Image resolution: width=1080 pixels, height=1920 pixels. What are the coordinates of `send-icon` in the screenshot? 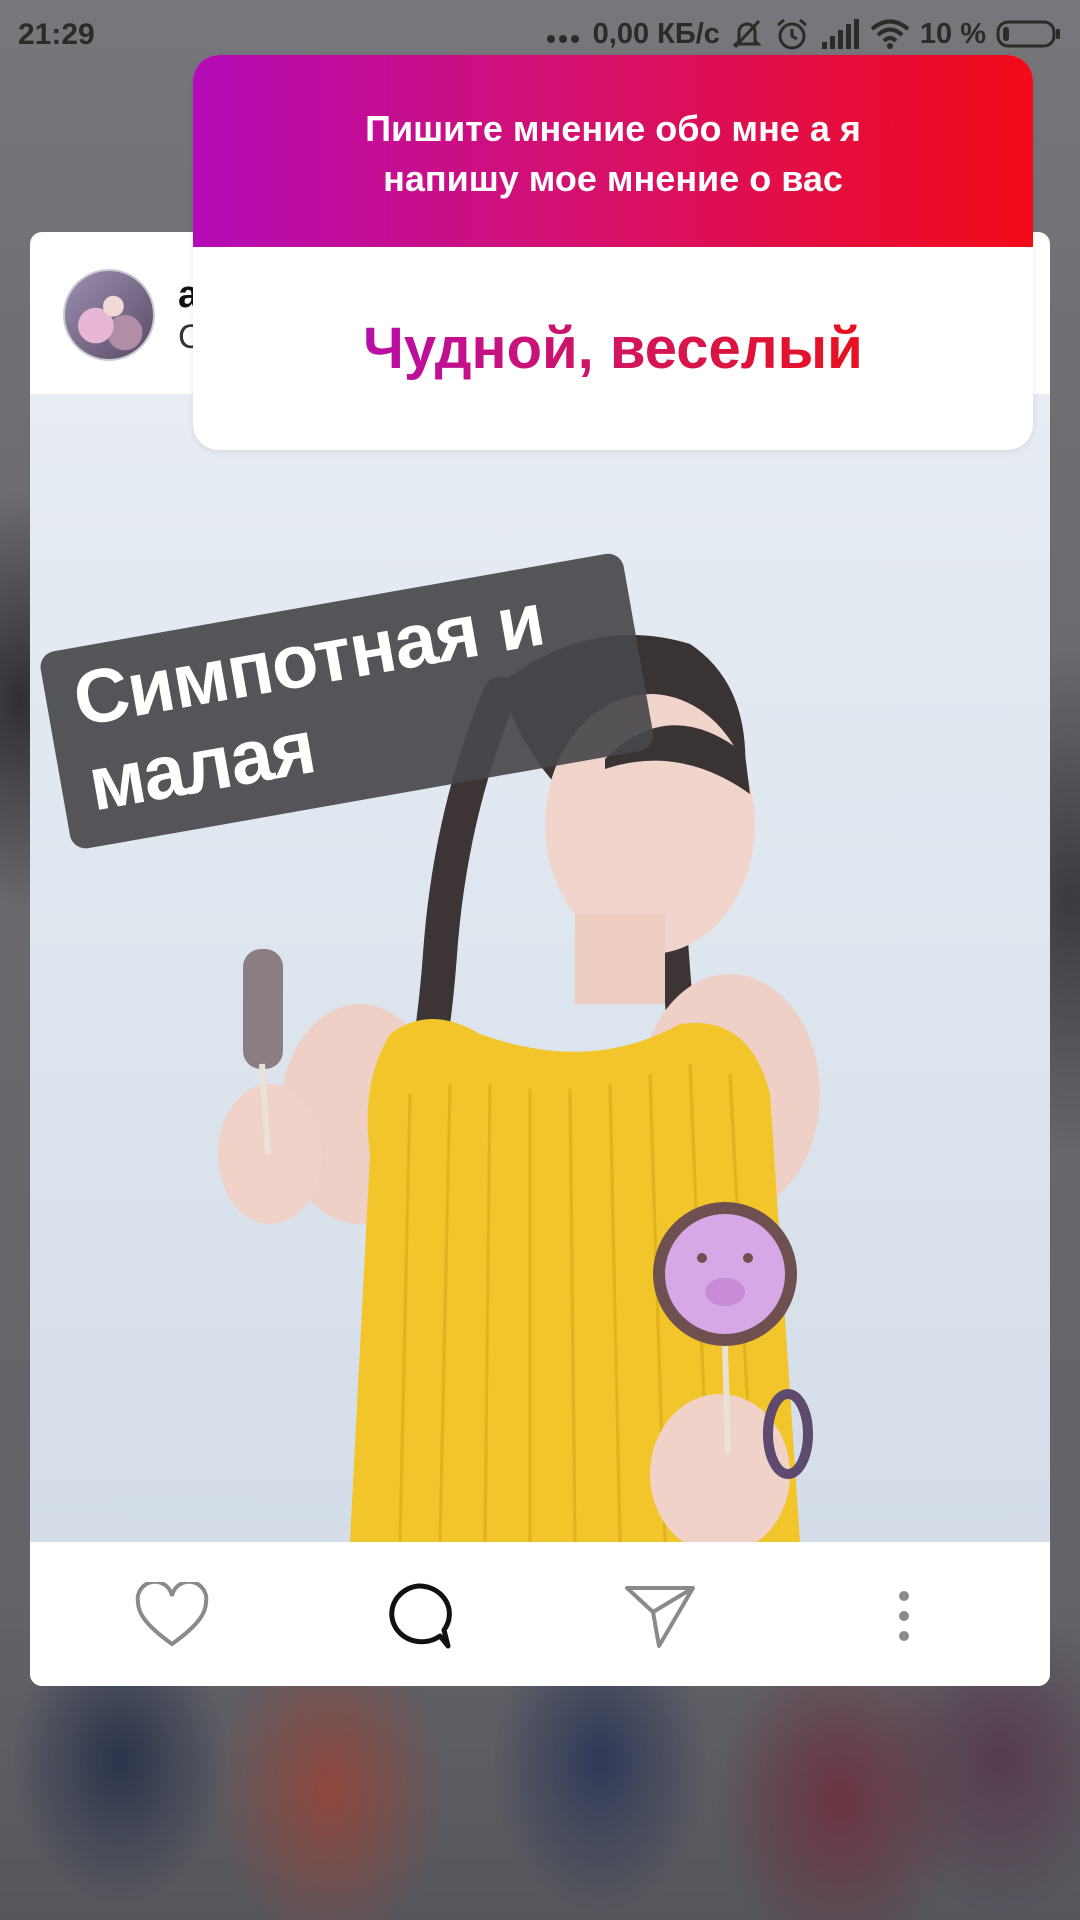 It's located at (660, 1617).